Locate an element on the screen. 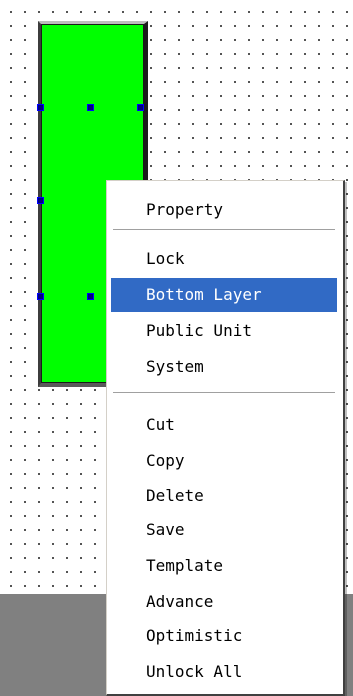  menu-item-public-unit: Public Unit is located at coordinates (224, 331).